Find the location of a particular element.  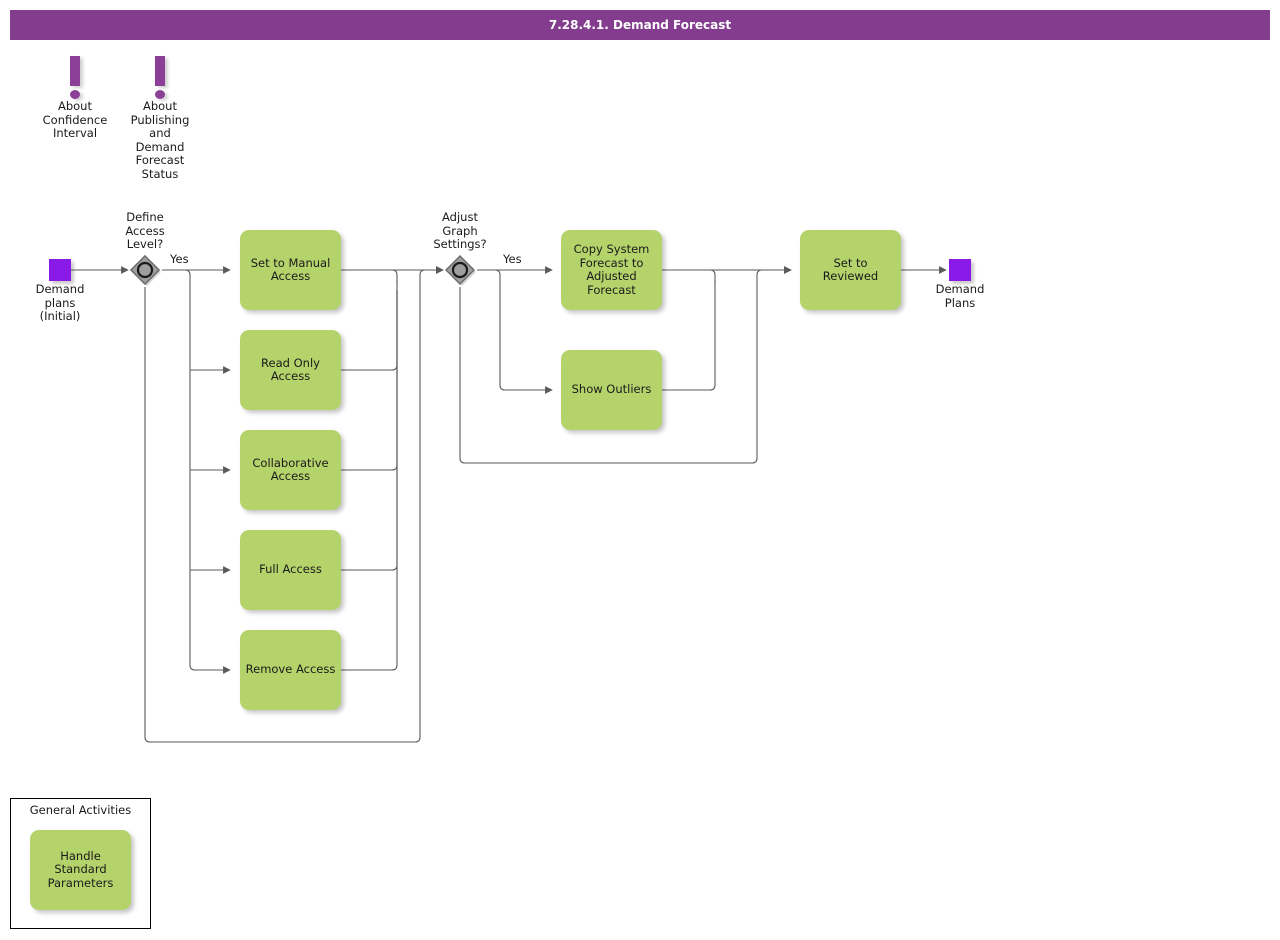

gateway-adjust-graph-settings is located at coordinates (460, 270).